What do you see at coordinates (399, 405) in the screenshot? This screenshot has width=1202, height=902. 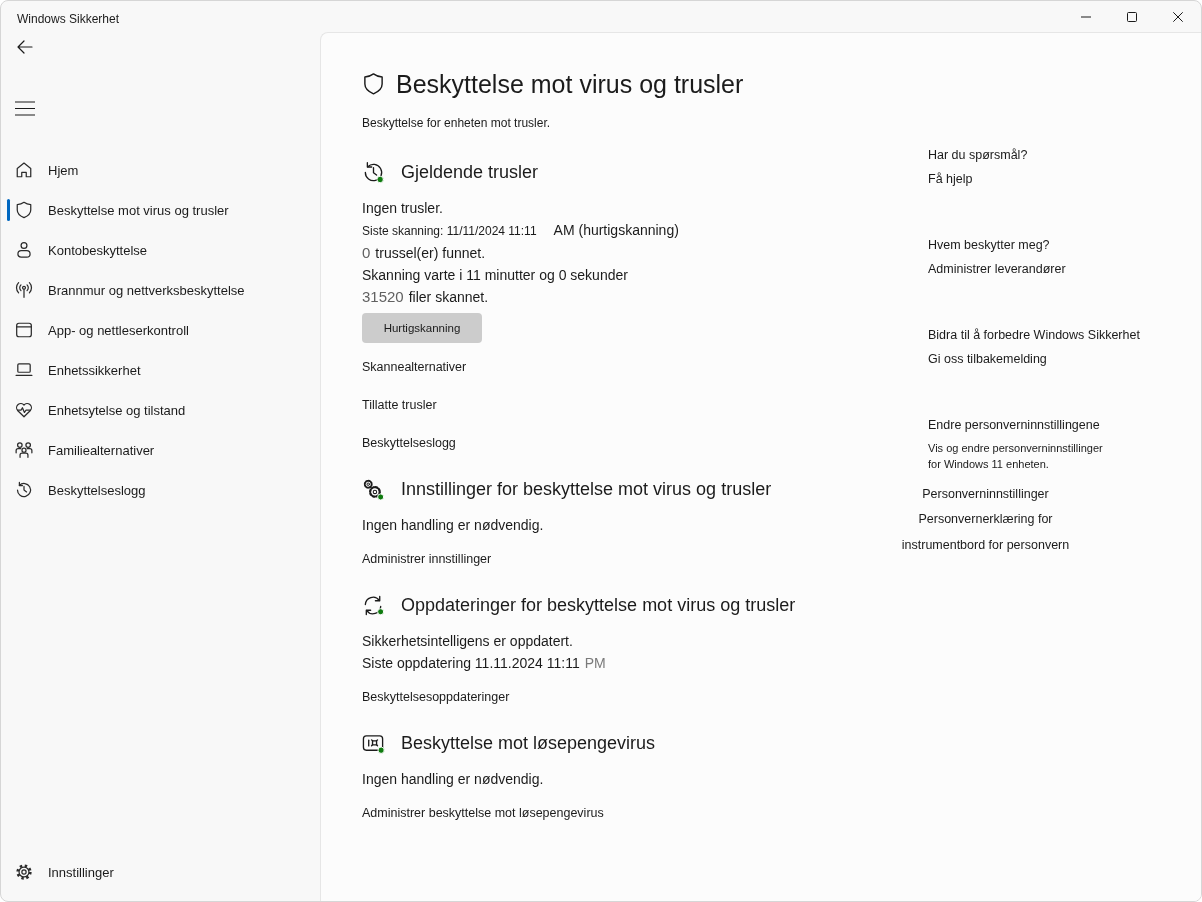 I see `section-link: Tillatte trusler` at bounding box center [399, 405].